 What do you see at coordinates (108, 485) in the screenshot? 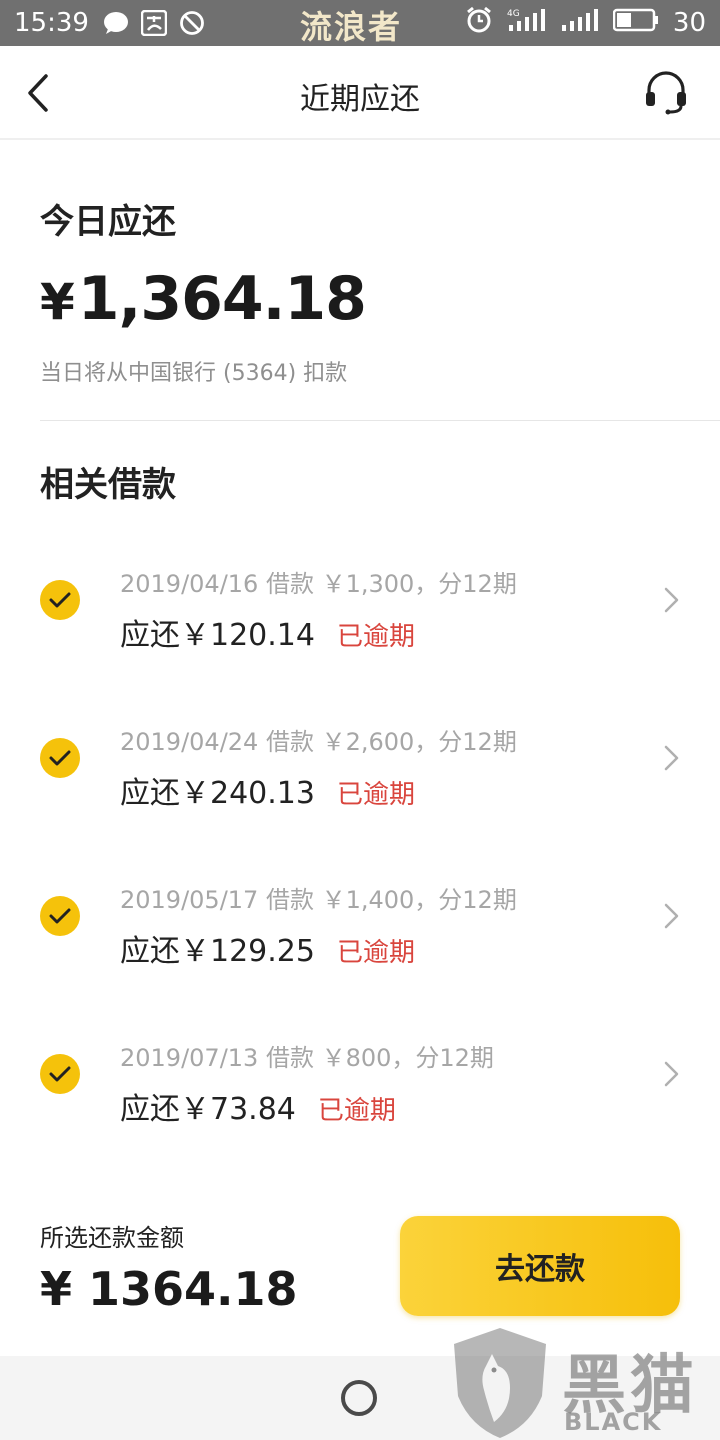
I see `related-loans-title: 相关借款` at bounding box center [108, 485].